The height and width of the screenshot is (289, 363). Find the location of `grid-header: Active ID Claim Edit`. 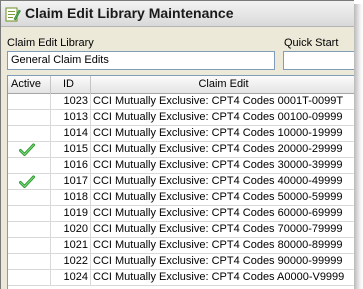

grid-header: Active ID Claim Edit is located at coordinates (181, 85).